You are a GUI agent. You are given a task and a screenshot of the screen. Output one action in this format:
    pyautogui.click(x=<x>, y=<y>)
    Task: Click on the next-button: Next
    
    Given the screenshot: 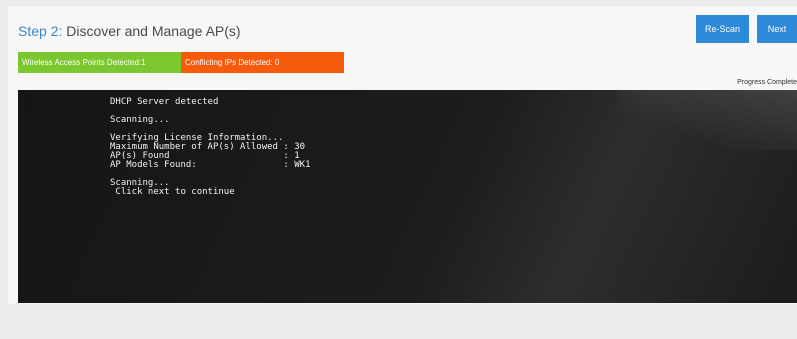 What is the action you would take?
    pyautogui.click(x=777, y=29)
    